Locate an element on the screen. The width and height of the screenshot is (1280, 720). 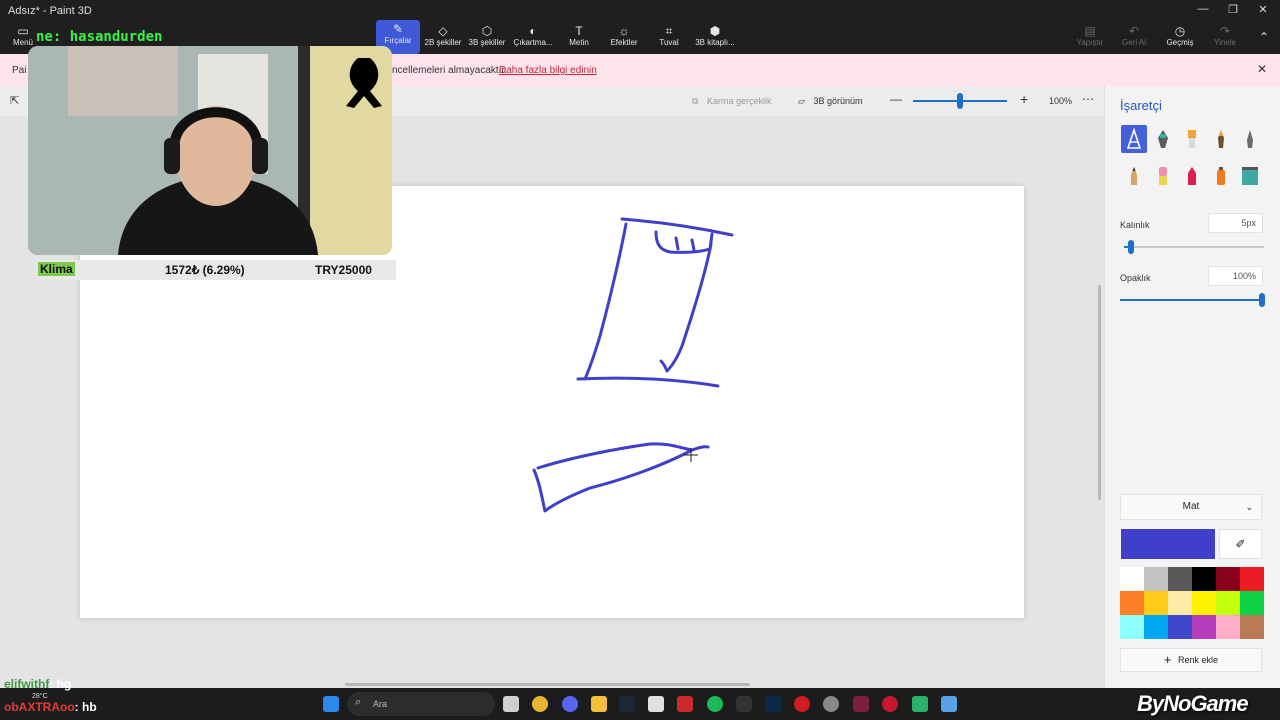
start-icon is located at coordinates (331, 704).